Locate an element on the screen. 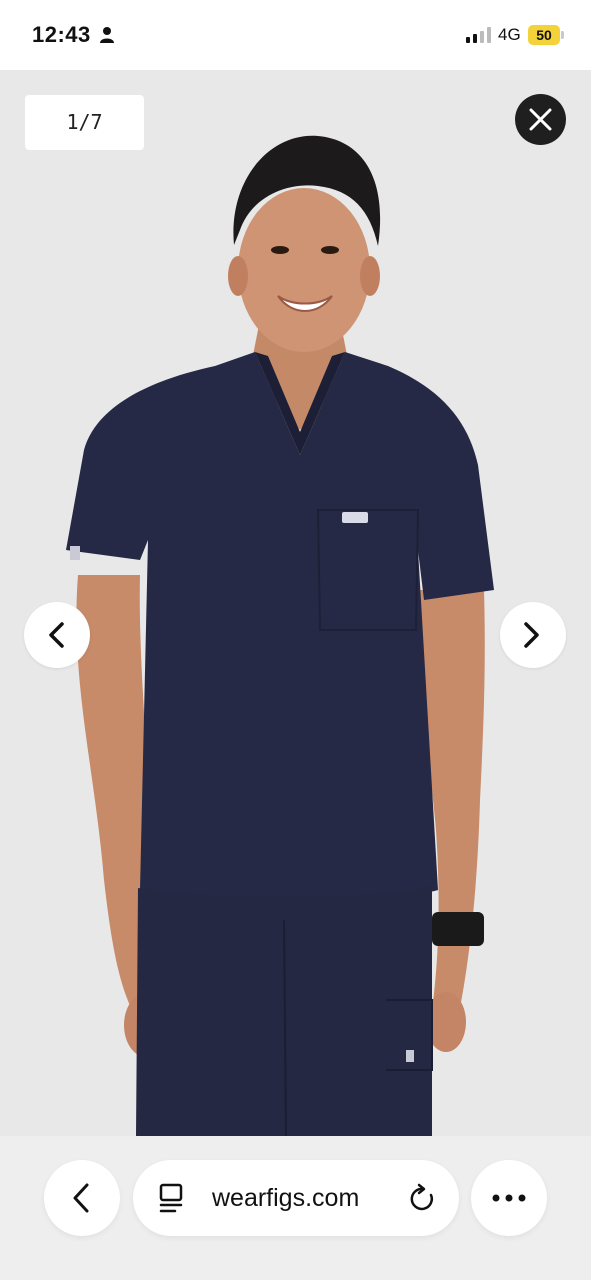 This screenshot has height=1280, width=591. more-options-button is located at coordinates (509, 1198).